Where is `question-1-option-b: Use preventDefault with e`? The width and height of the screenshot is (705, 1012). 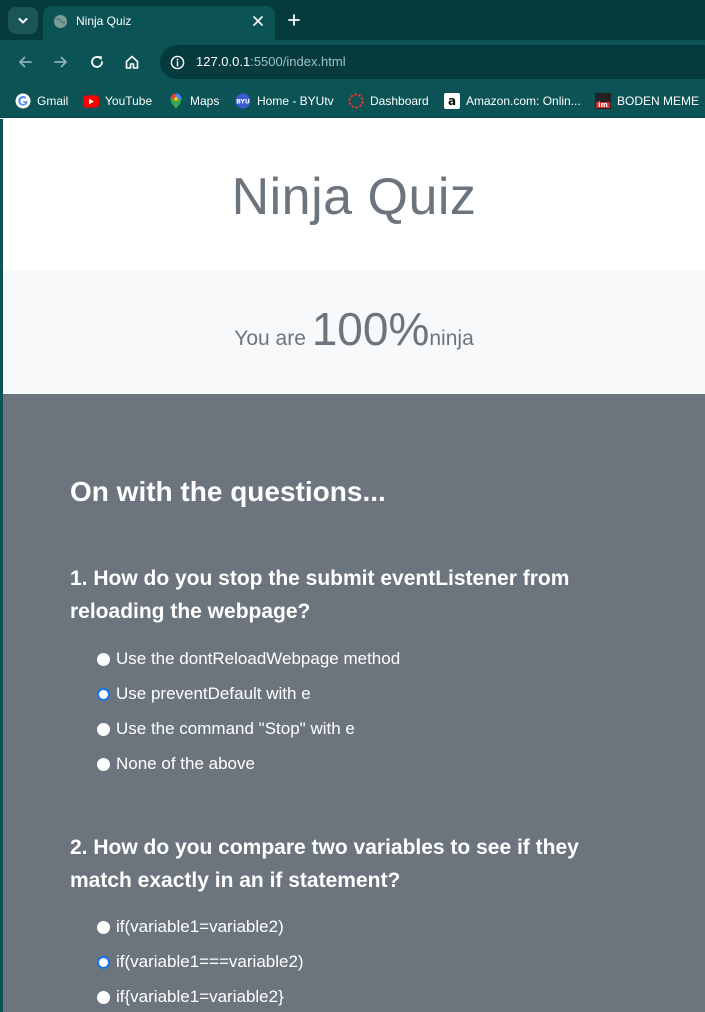
question-1-option-b: Use preventDefault with e is located at coordinates (204, 694).